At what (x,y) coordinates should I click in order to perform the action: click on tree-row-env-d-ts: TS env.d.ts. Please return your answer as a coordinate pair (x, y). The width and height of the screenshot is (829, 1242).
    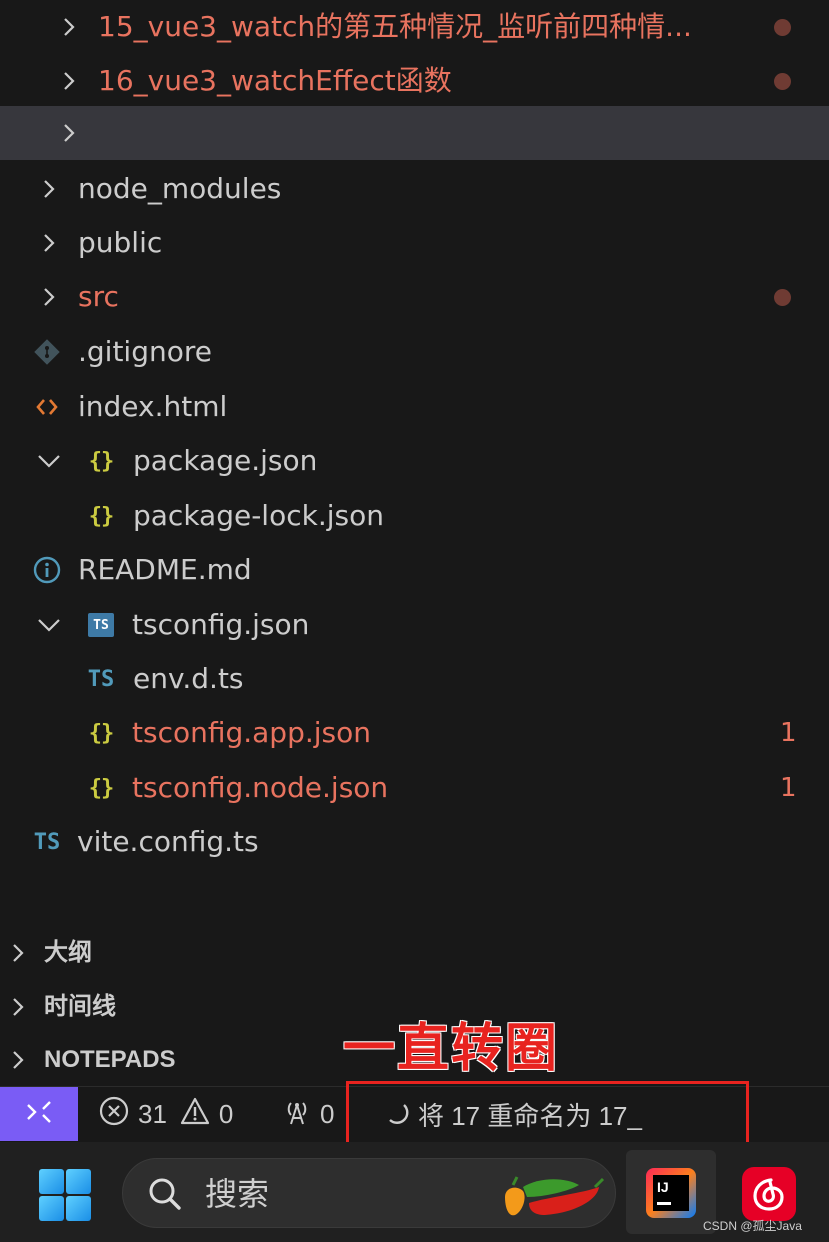
    Looking at the image, I should click on (414, 679).